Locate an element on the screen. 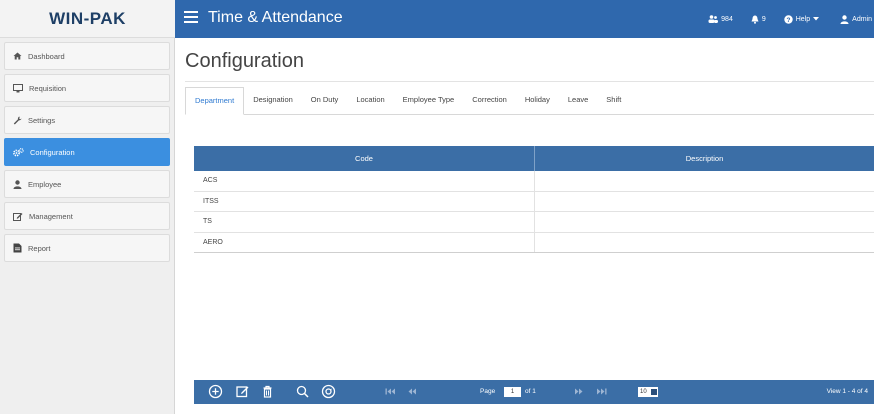 This screenshot has width=874, height=414. users-count: 984 is located at coordinates (727, 19).